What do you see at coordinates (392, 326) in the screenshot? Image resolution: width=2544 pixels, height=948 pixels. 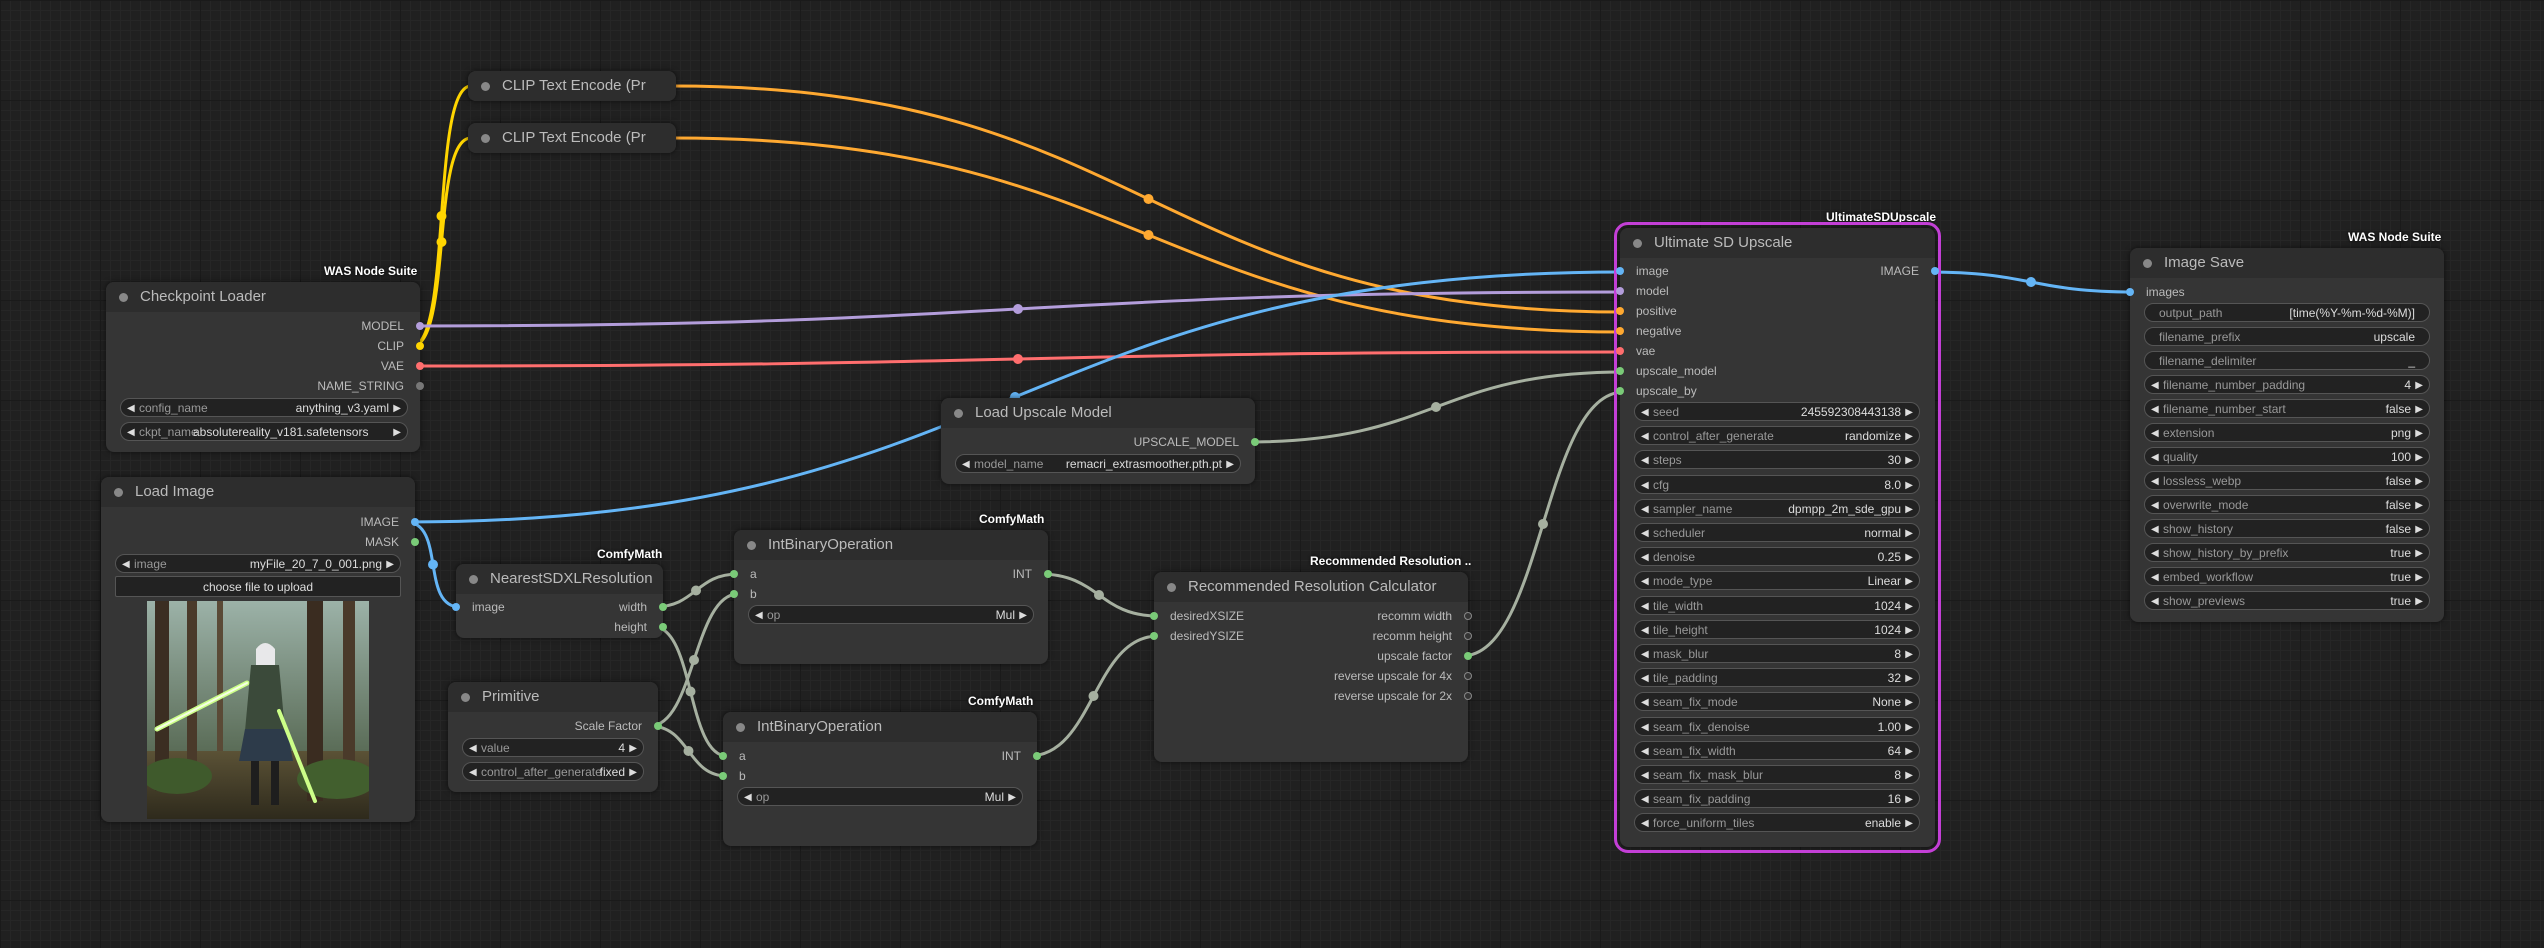 I see `output-slot-model: MODEL` at bounding box center [392, 326].